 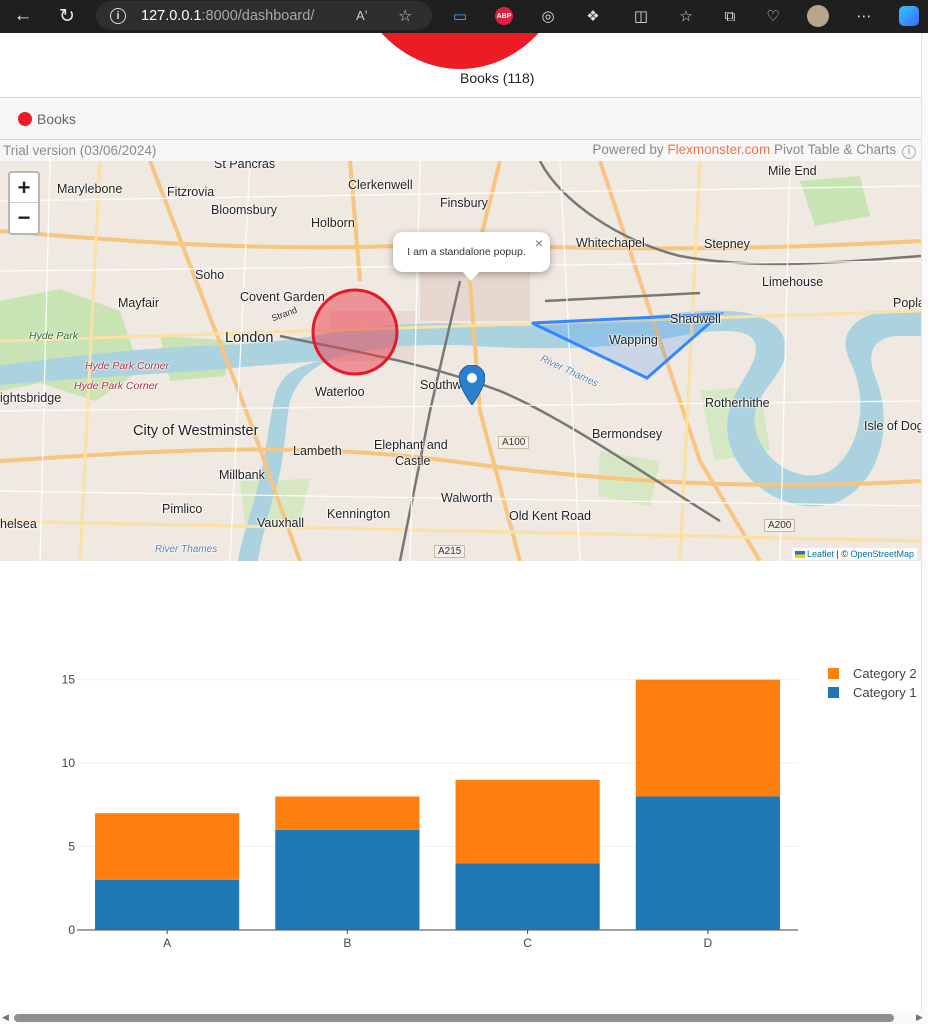 What do you see at coordinates (924, 522) in the screenshot?
I see `vertical-scrollbar` at bounding box center [924, 522].